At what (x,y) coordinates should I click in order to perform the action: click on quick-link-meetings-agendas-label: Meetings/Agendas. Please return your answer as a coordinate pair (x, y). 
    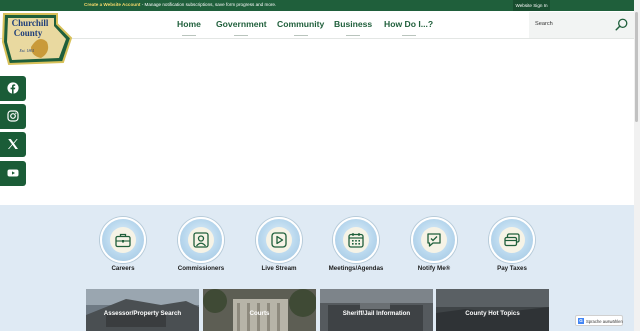
    Looking at the image, I should click on (356, 268).